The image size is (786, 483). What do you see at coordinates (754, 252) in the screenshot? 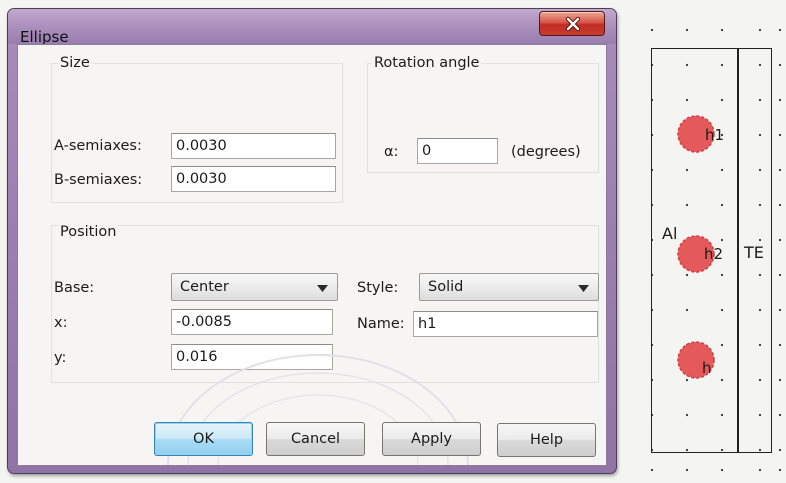
I see `region-te-label: TE` at bounding box center [754, 252].